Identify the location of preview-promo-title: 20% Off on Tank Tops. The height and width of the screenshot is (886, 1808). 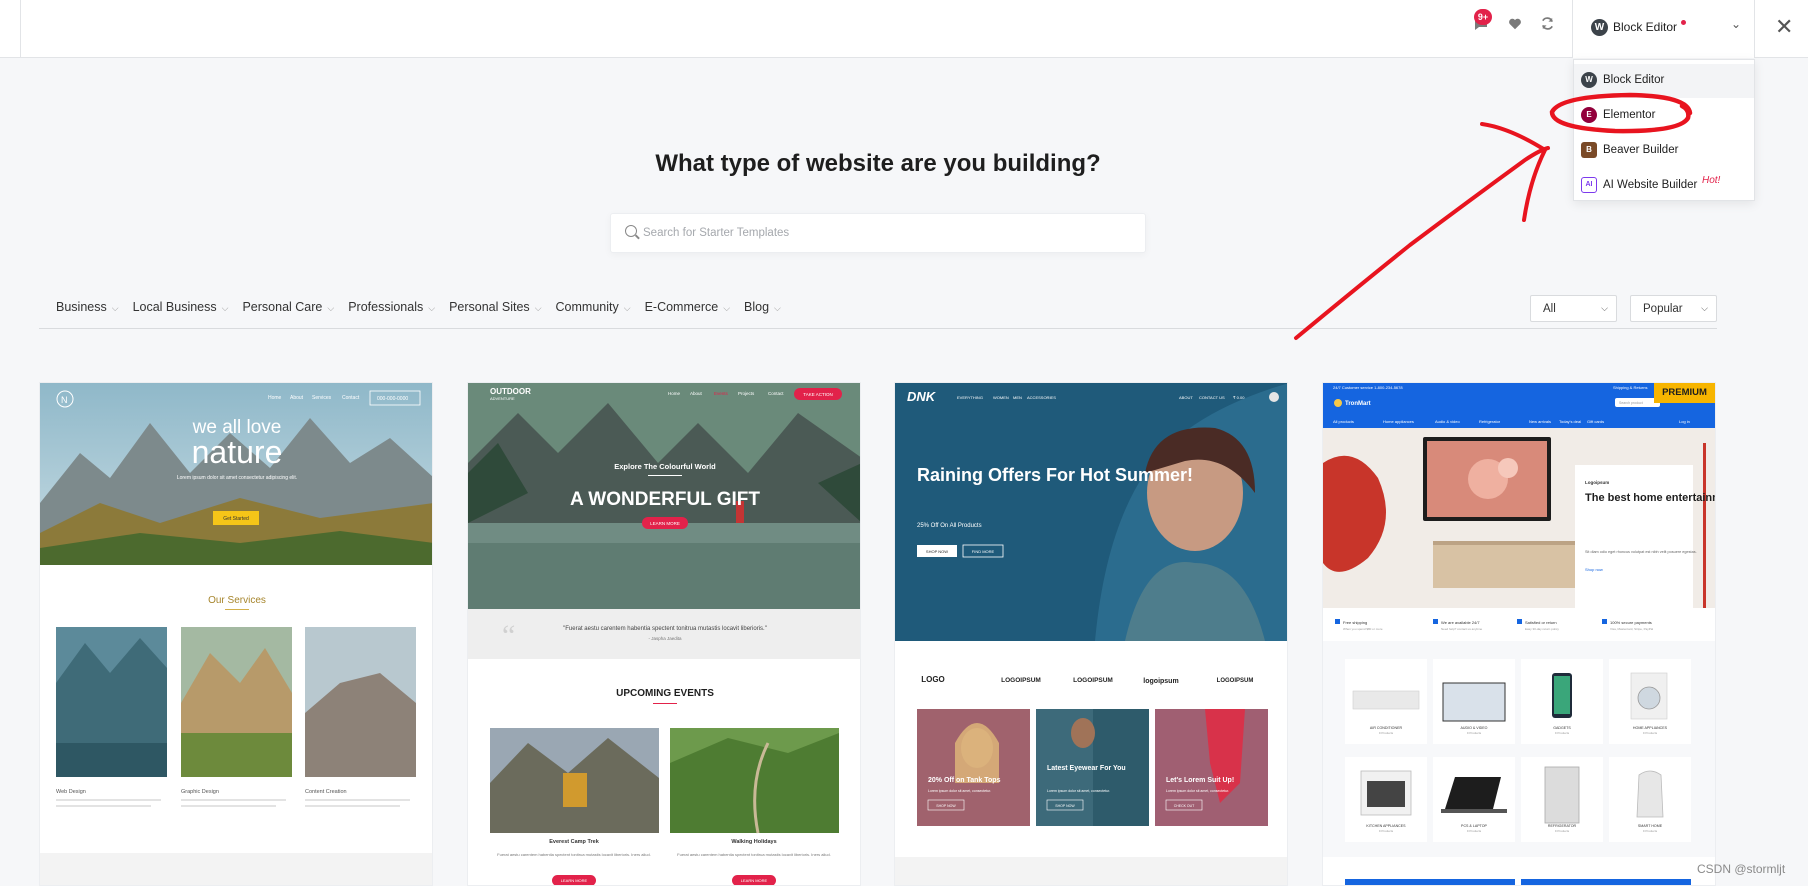
(964, 780).